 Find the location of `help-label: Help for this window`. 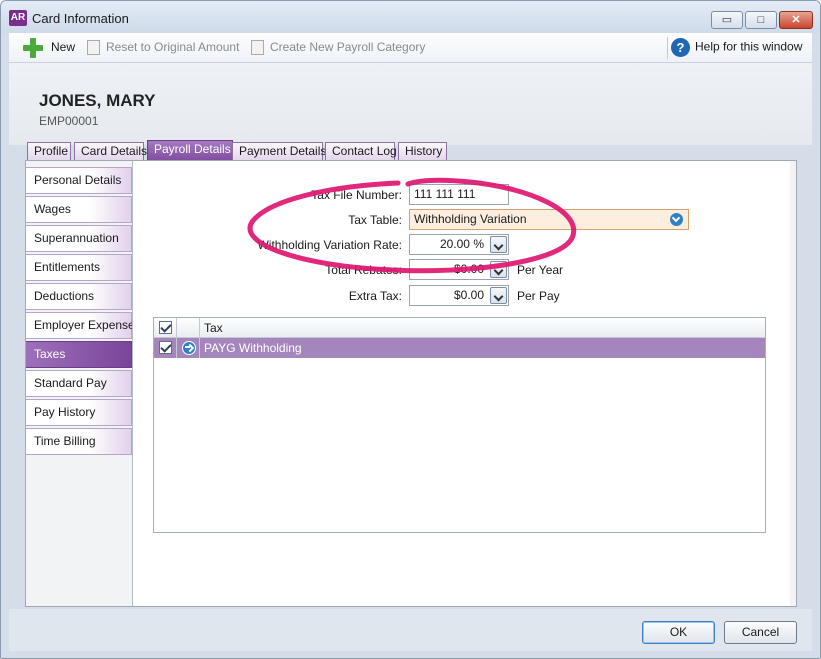

help-label: Help for this window is located at coordinates (749, 46).